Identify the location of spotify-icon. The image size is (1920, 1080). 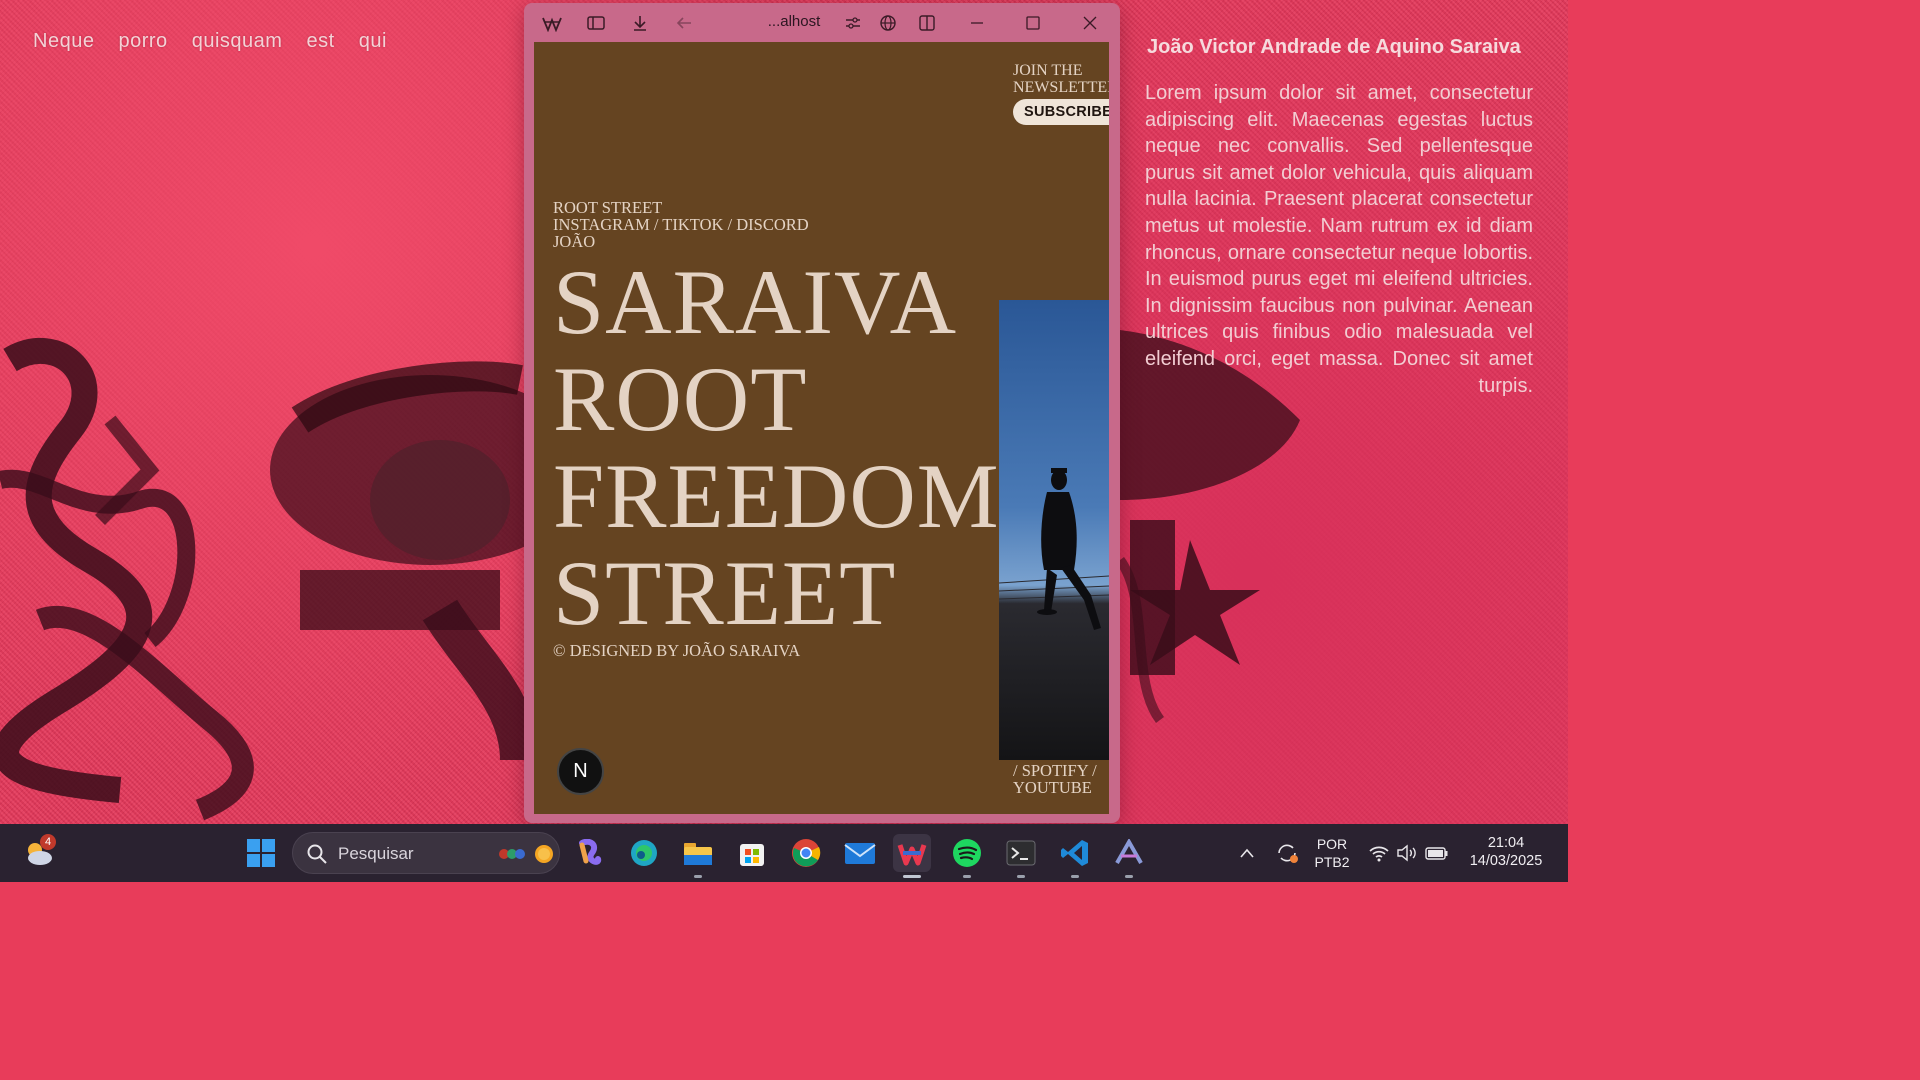
(967, 856).